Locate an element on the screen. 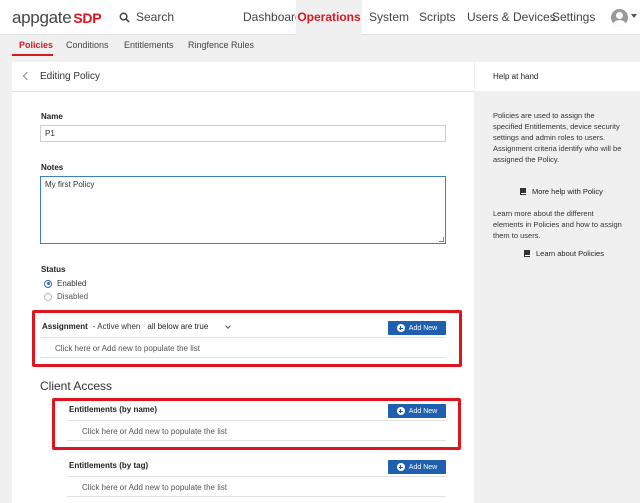 The height and width of the screenshot is (503, 640). help-title: Help at hand is located at coordinates (516, 76).